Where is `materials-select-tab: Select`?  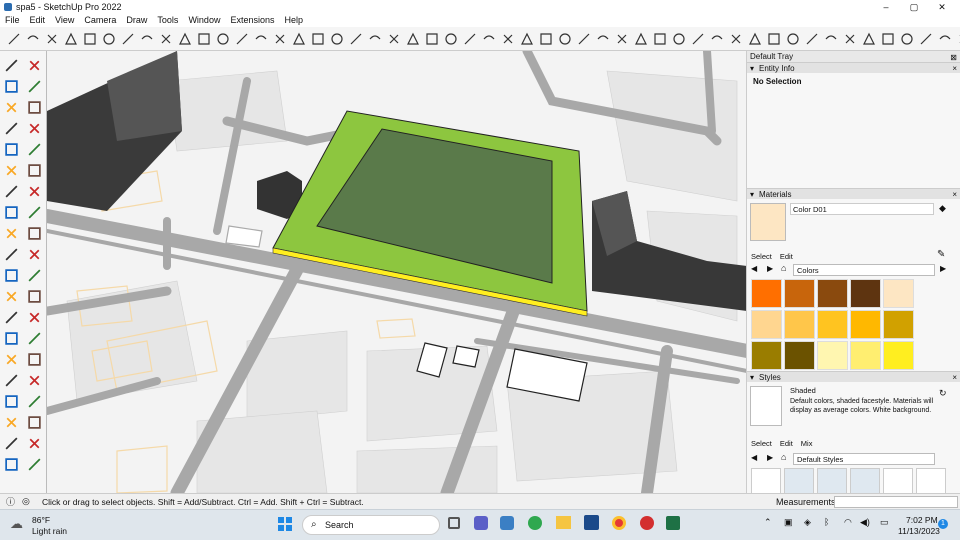 materials-select-tab: Select is located at coordinates (761, 256).